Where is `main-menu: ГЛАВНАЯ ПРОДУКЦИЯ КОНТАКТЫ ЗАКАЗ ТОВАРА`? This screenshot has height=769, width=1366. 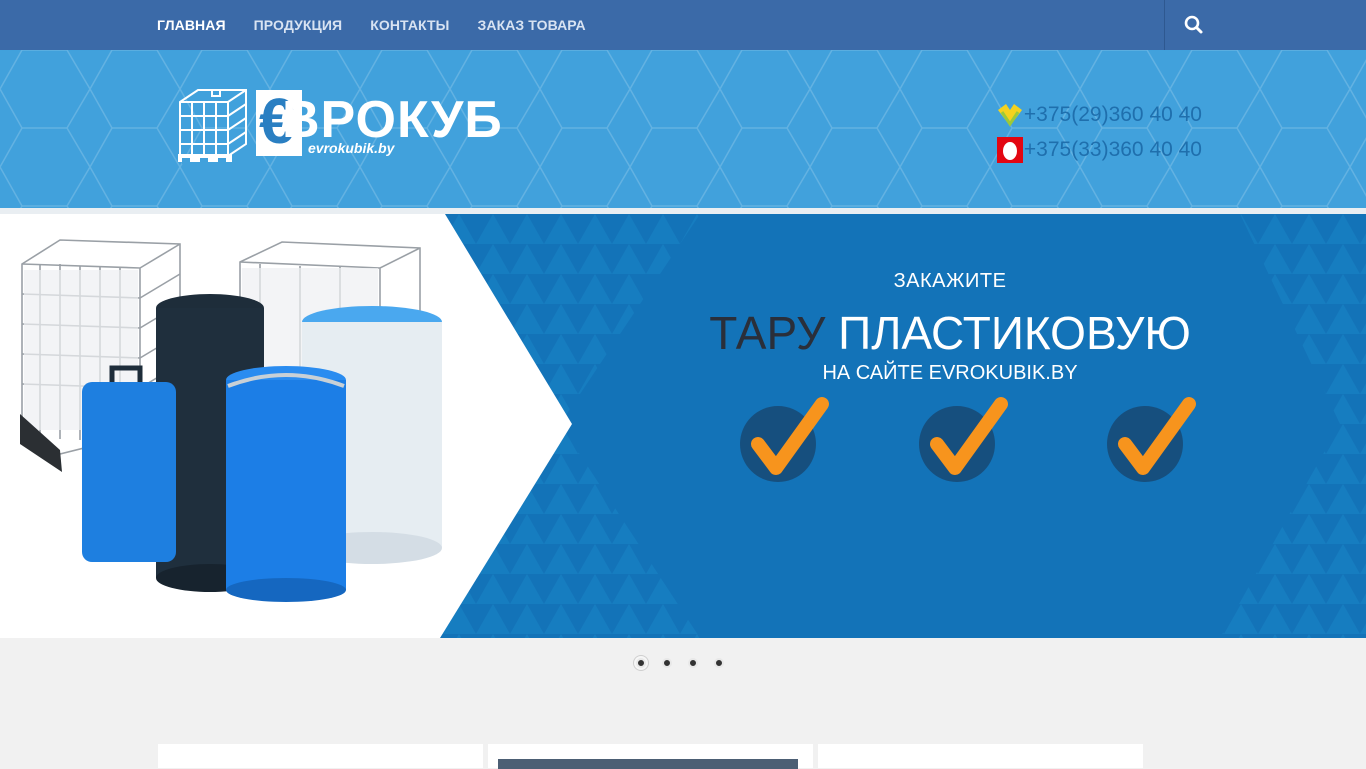 main-menu: ГЛАВНАЯ ПРОДУКЦИЯ КОНТАКТЫ ЗАКАЗ ТОВАРА is located at coordinates (385, 25).